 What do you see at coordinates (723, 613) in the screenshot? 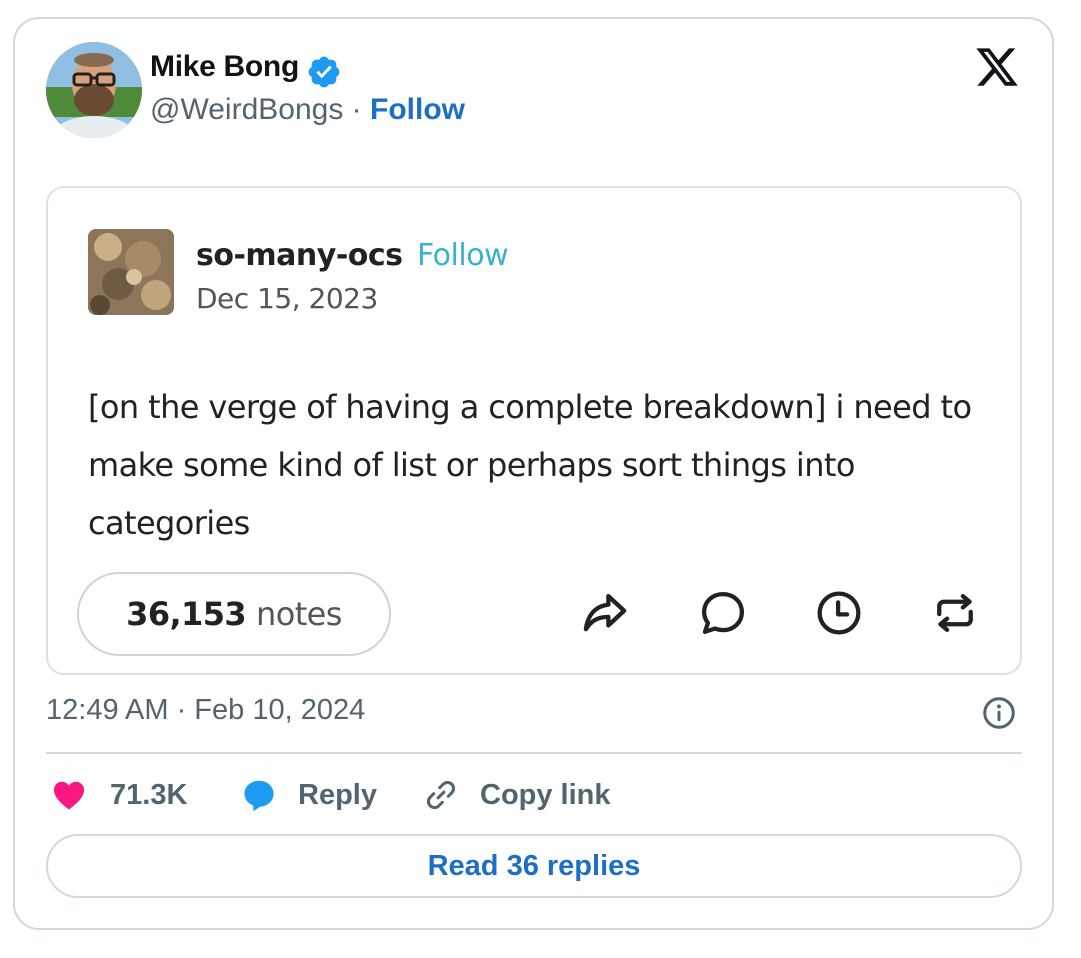
I see `comment-icon` at bounding box center [723, 613].